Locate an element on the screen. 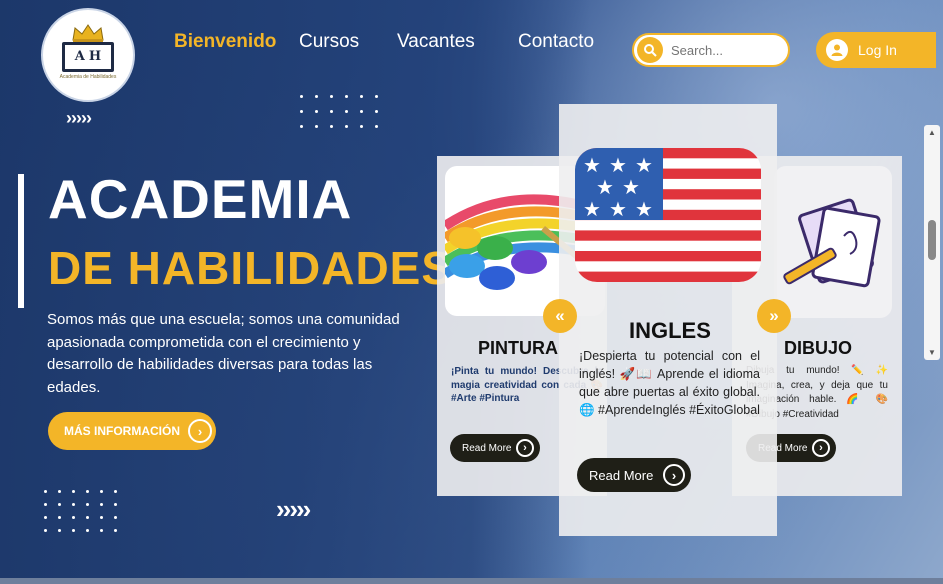 This screenshot has width=943, height=584. login-label: Log In is located at coordinates (877, 50).